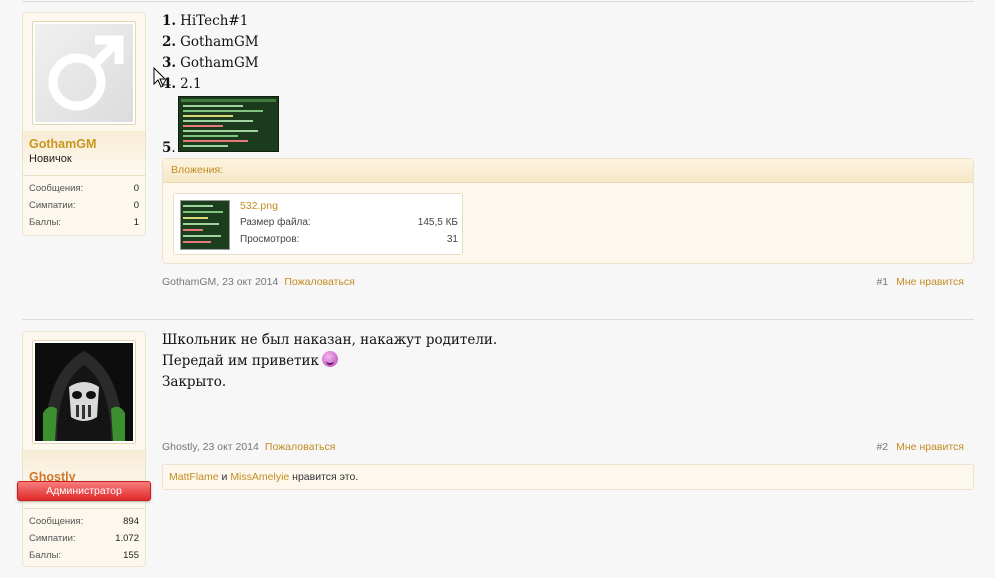 This screenshot has width=995, height=578. I want to click on stat-value: 1, so click(136, 222).